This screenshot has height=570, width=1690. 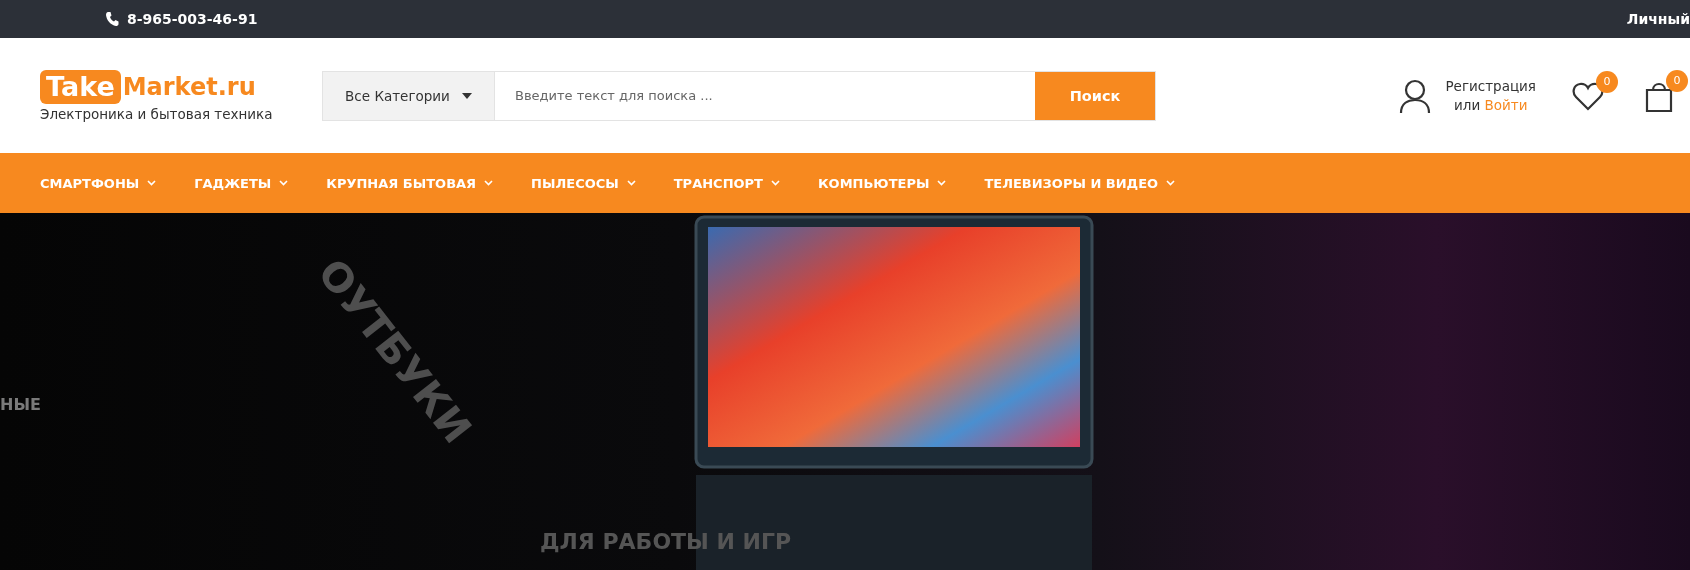 What do you see at coordinates (98, 183) in the screenshot?
I see `nav-menu-item: СМАРТФОНЫ` at bounding box center [98, 183].